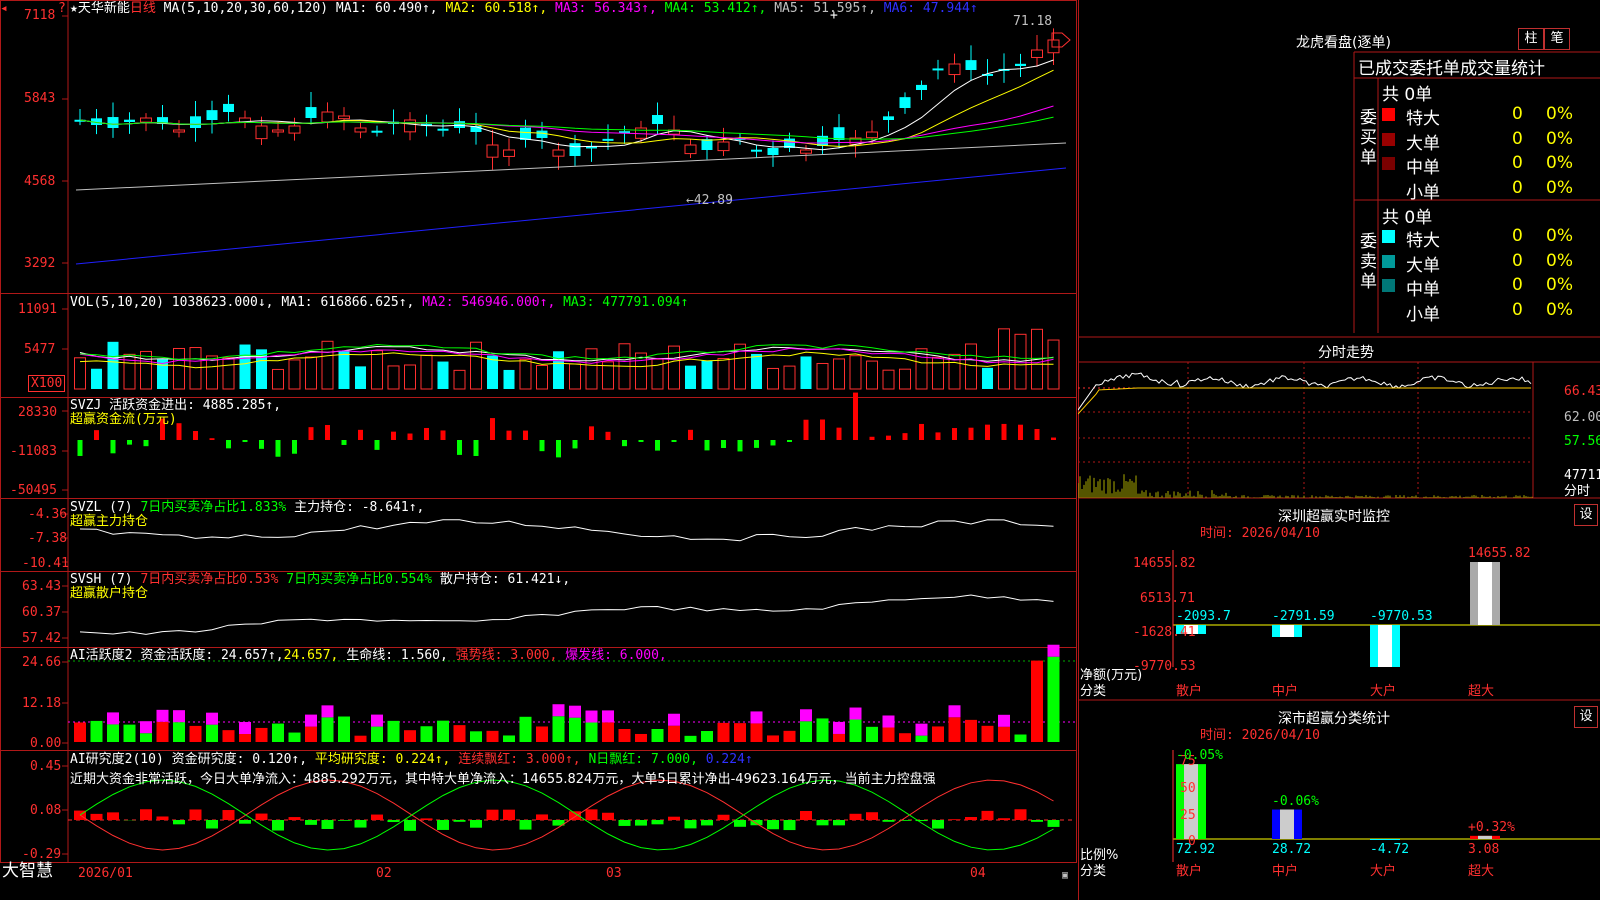 Image resolution: width=1600 pixels, height=900 pixels. Describe the element at coordinates (1346, 353) in the screenshot. I see `fs-title: 分时走势` at that location.